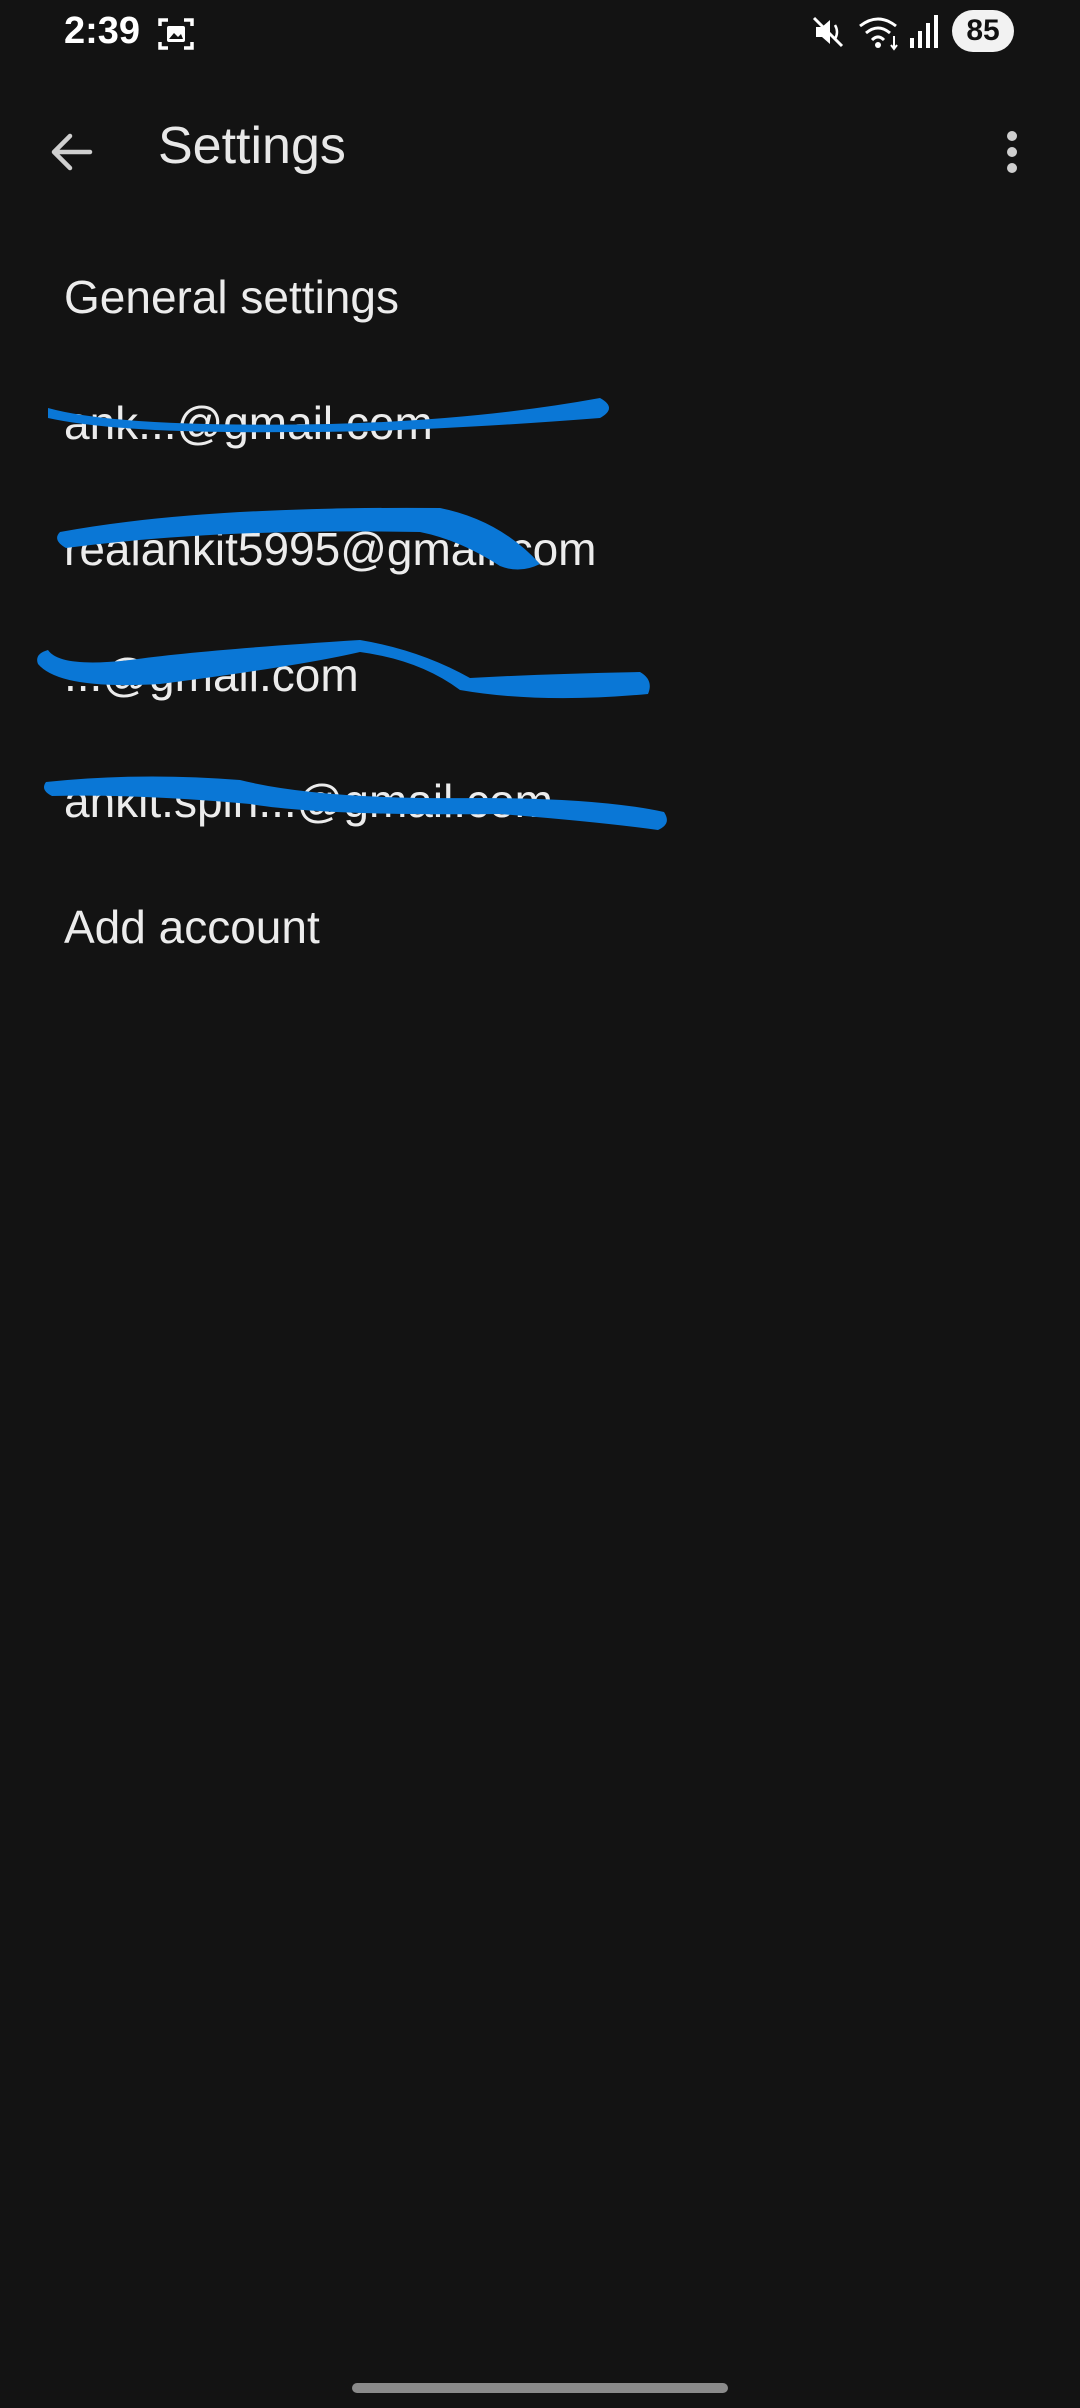 The image size is (1080, 2408). What do you see at coordinates (540, 32) in the screenshot?
I see `status-bar: 2:39 85` at bounding box center [540, 32].